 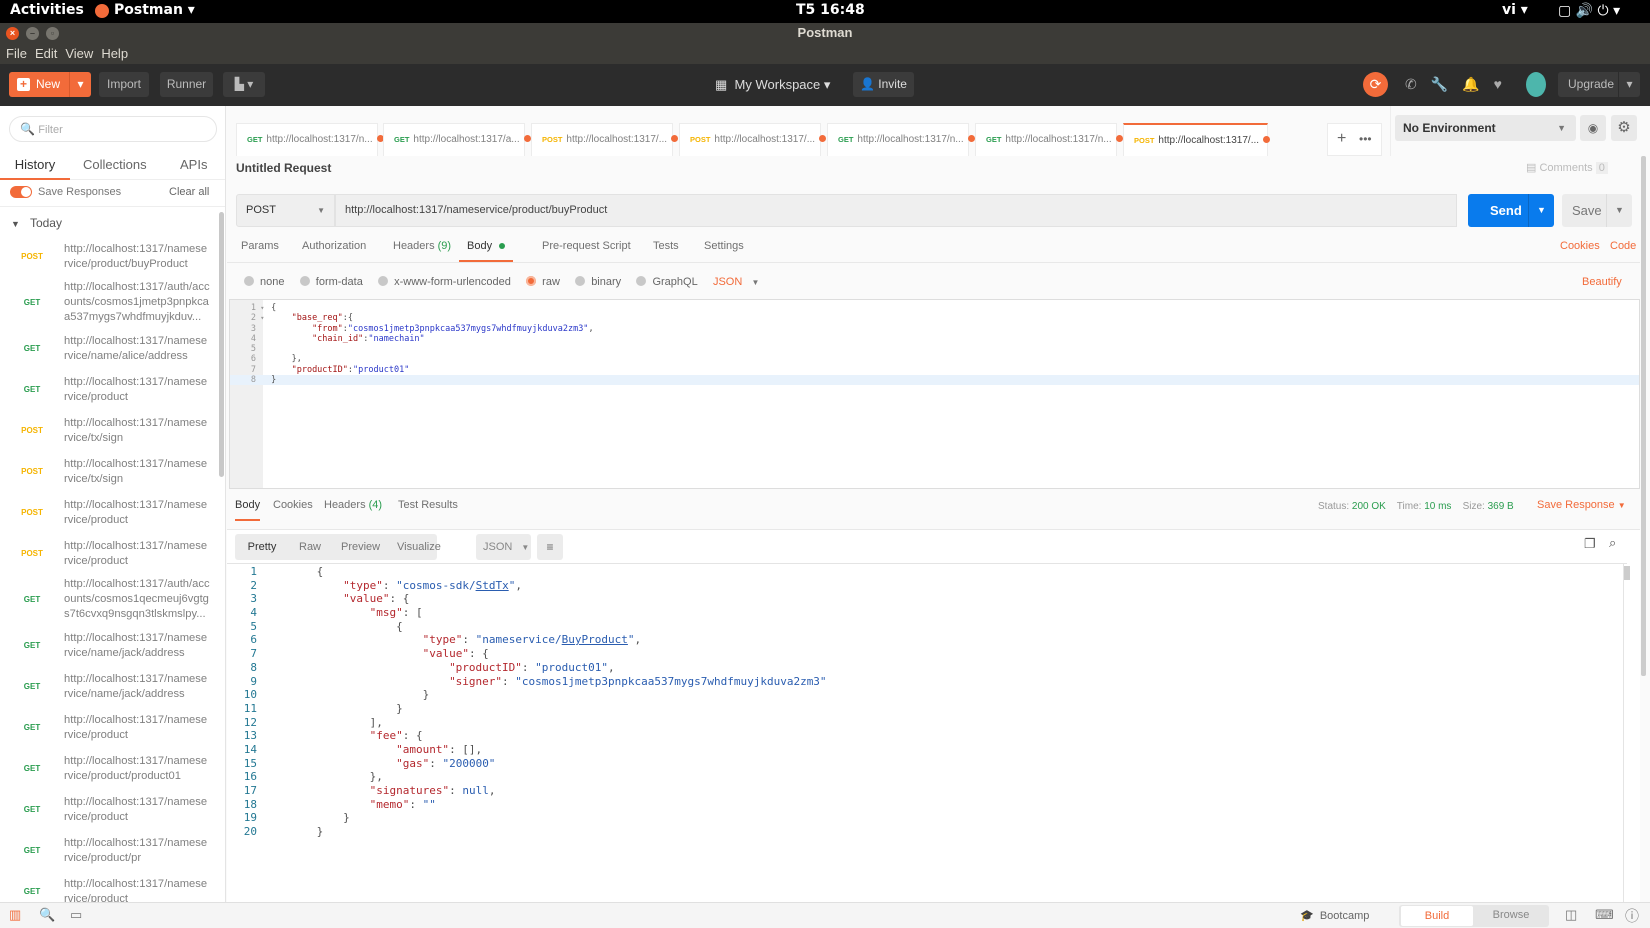 What do you see at coordinates (1341, 139) in the screenshot?
I see `new-tab-icon: +` at bounding box center [1341, 139].